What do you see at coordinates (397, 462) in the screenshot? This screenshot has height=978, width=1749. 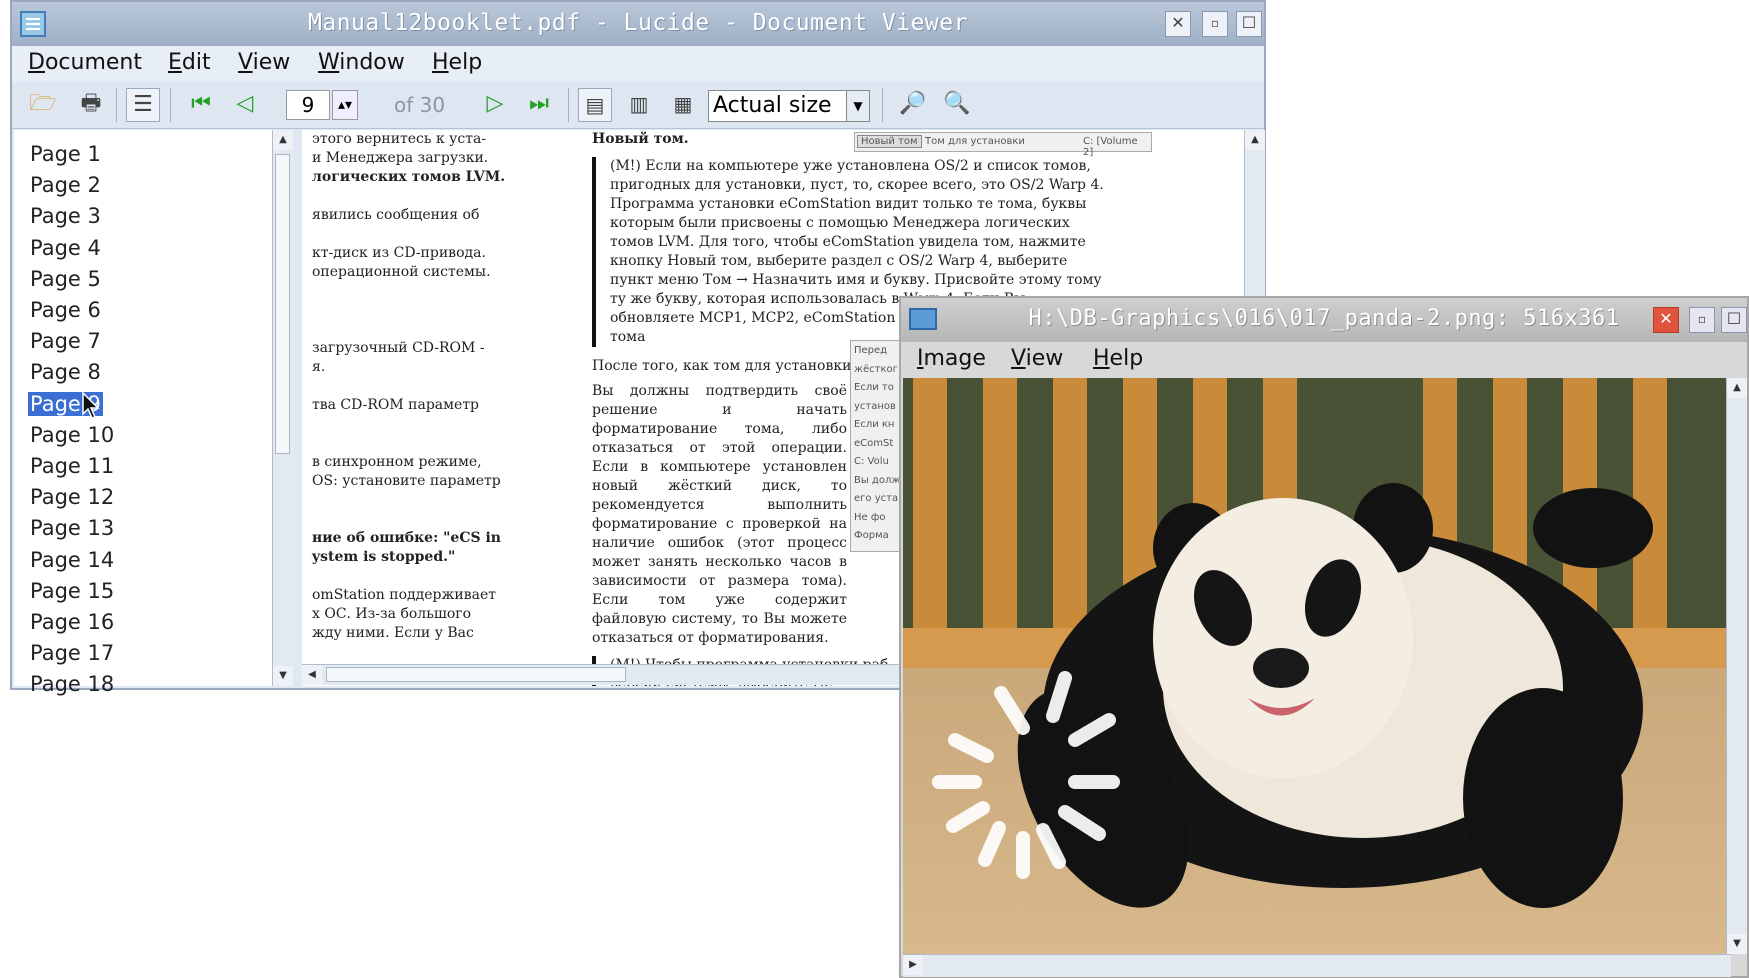 I see `doc-left-line: в синхронном режиме,` at bounding box center [397, 462].